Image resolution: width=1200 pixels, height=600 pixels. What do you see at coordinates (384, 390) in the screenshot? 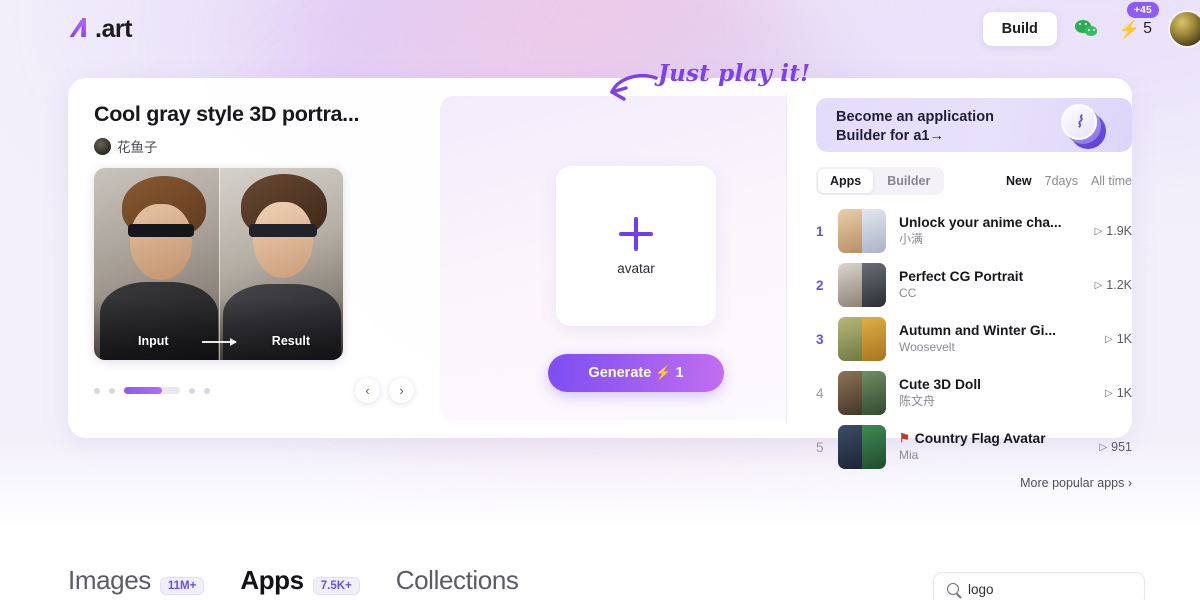
I see `carousel-nav: ‹ ›` at bounding box center [384, 390].